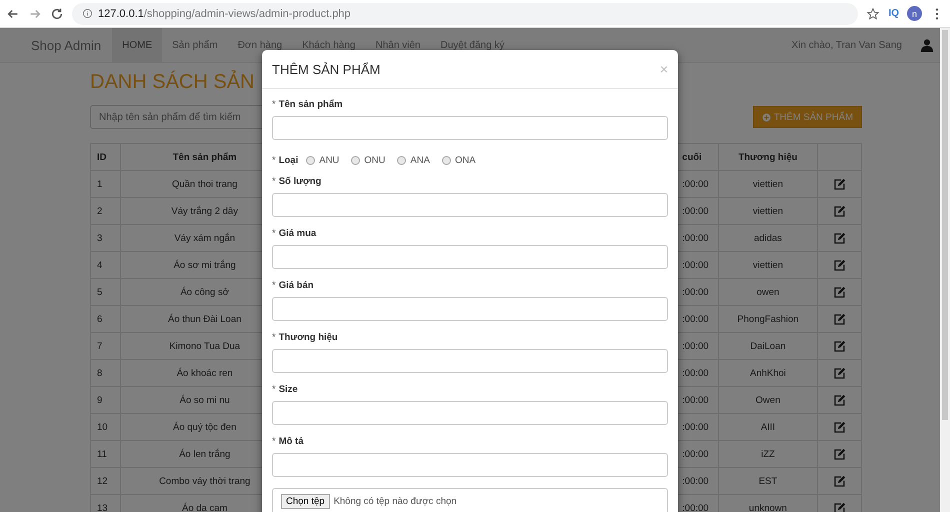 The width and height of the screenshot is (950, 512). Describe the element at coordinates (768, 481) in the screenshot. I see `table-cell: EST` at that location.